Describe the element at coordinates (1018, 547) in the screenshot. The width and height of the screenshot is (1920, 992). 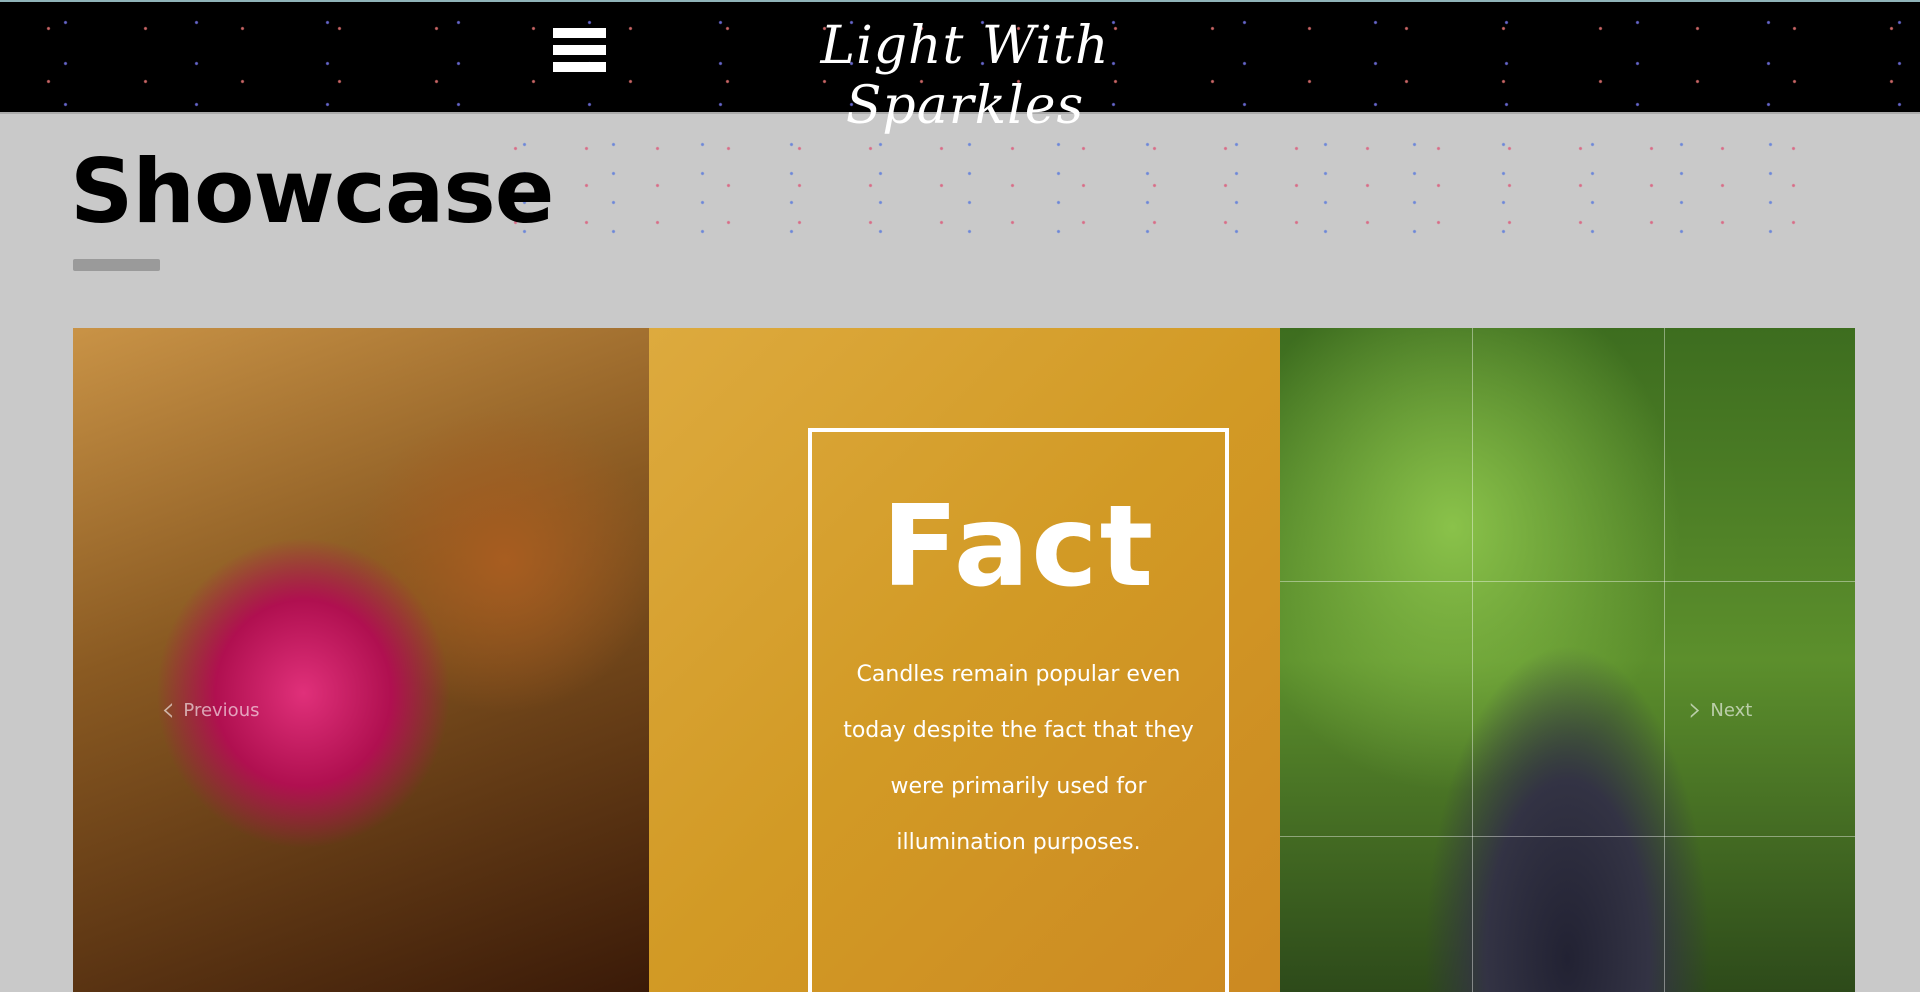
I see `fact-heading: Fact` at that location.